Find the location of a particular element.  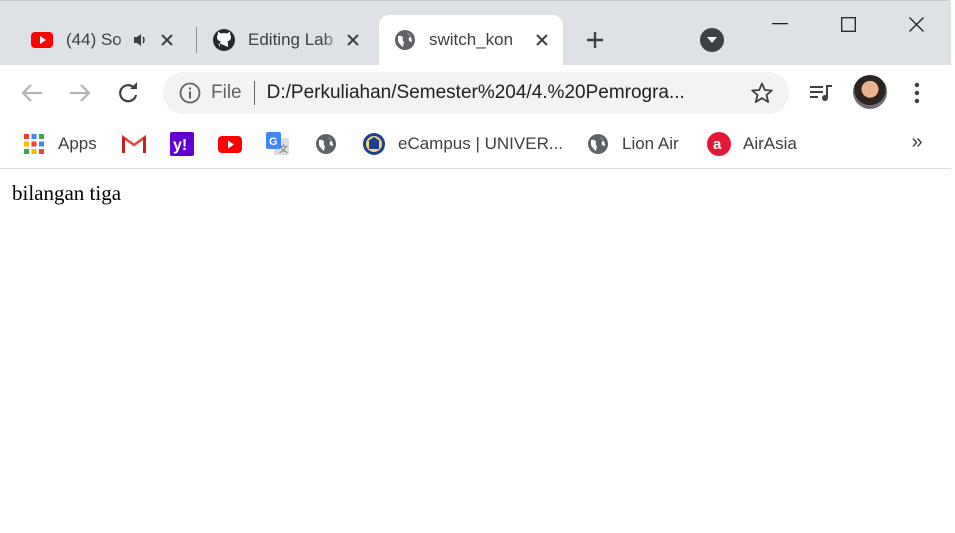

chevron-down-icon is located at coordinates (712, 40).